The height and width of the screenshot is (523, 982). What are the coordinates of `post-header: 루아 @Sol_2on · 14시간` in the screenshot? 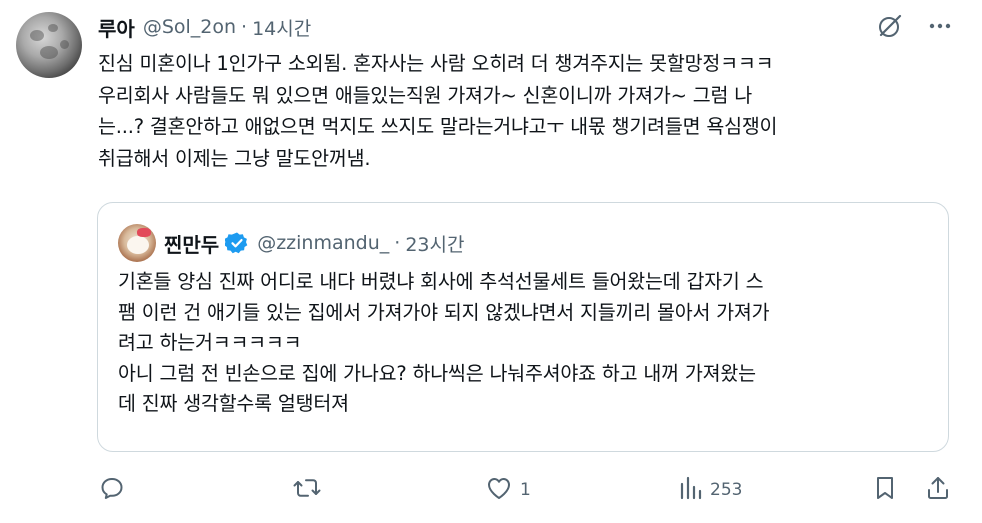 It's located at (204, 27).